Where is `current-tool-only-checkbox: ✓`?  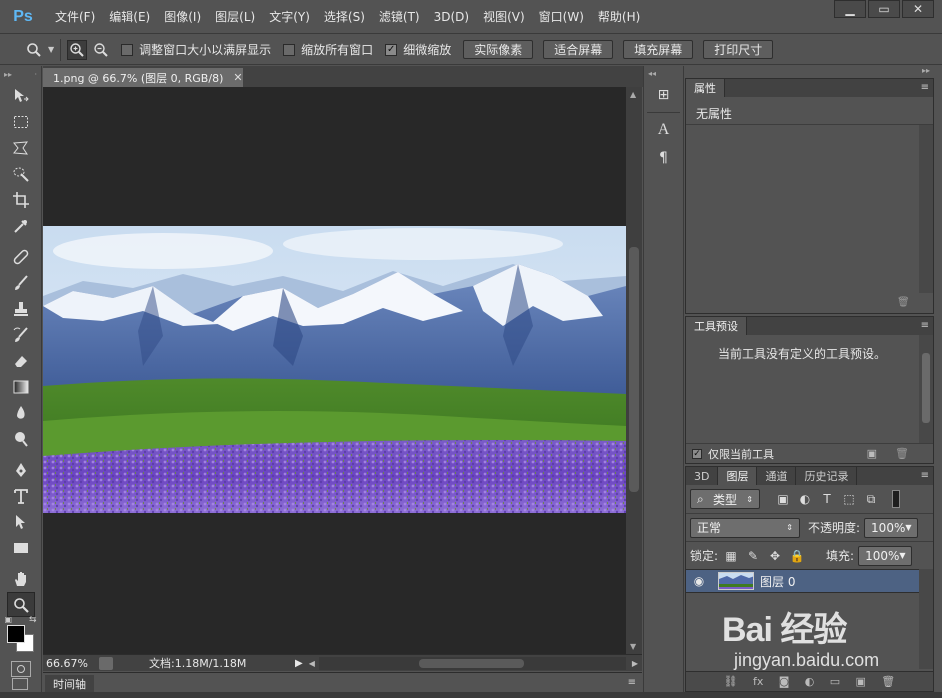
current-tool-only-checkbox: ✓ is located at coordinates (697, 453).